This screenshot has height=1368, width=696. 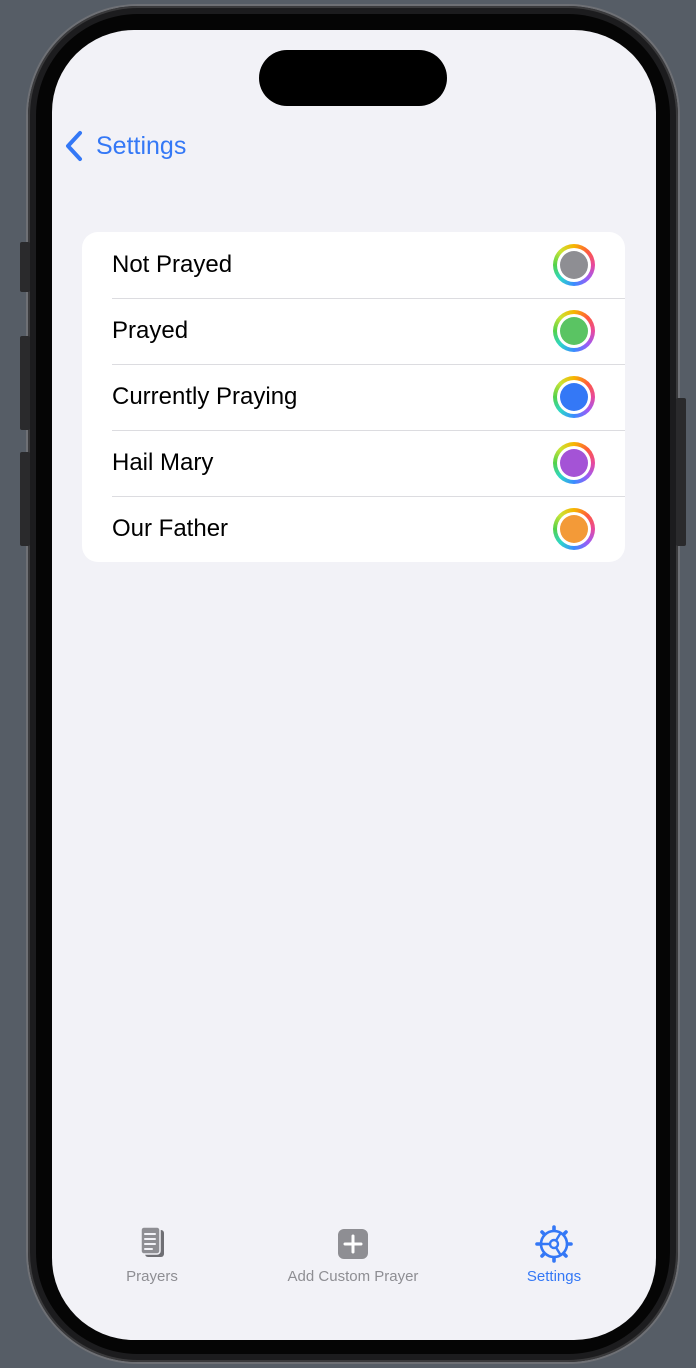 I want to click on tab-label: Settings, so click(x=554, y=1276).